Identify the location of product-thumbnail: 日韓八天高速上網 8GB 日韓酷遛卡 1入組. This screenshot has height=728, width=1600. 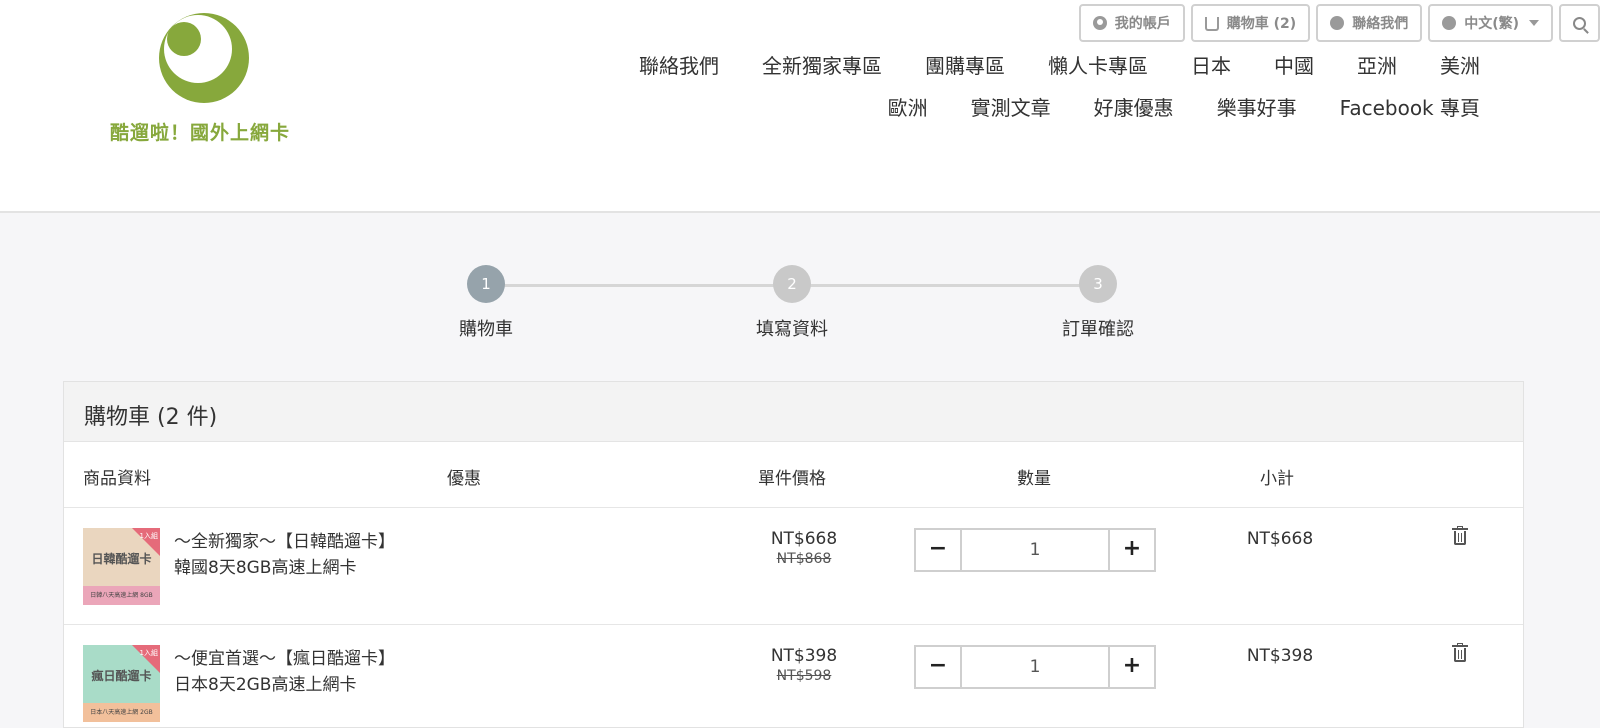
(121, 566).